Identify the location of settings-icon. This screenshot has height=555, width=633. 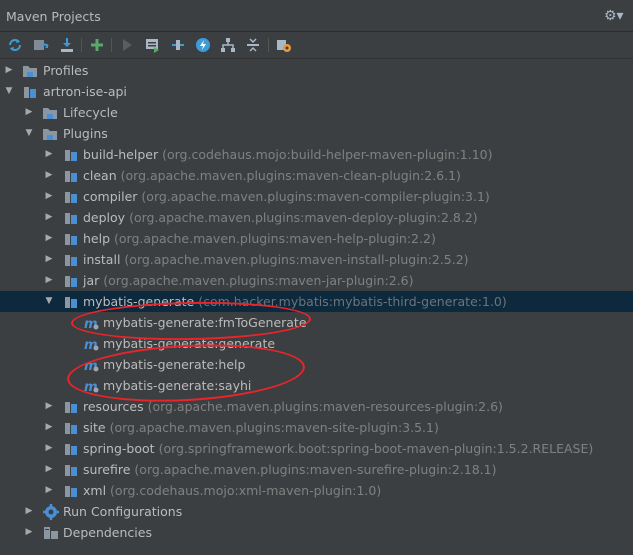
(284, 45).